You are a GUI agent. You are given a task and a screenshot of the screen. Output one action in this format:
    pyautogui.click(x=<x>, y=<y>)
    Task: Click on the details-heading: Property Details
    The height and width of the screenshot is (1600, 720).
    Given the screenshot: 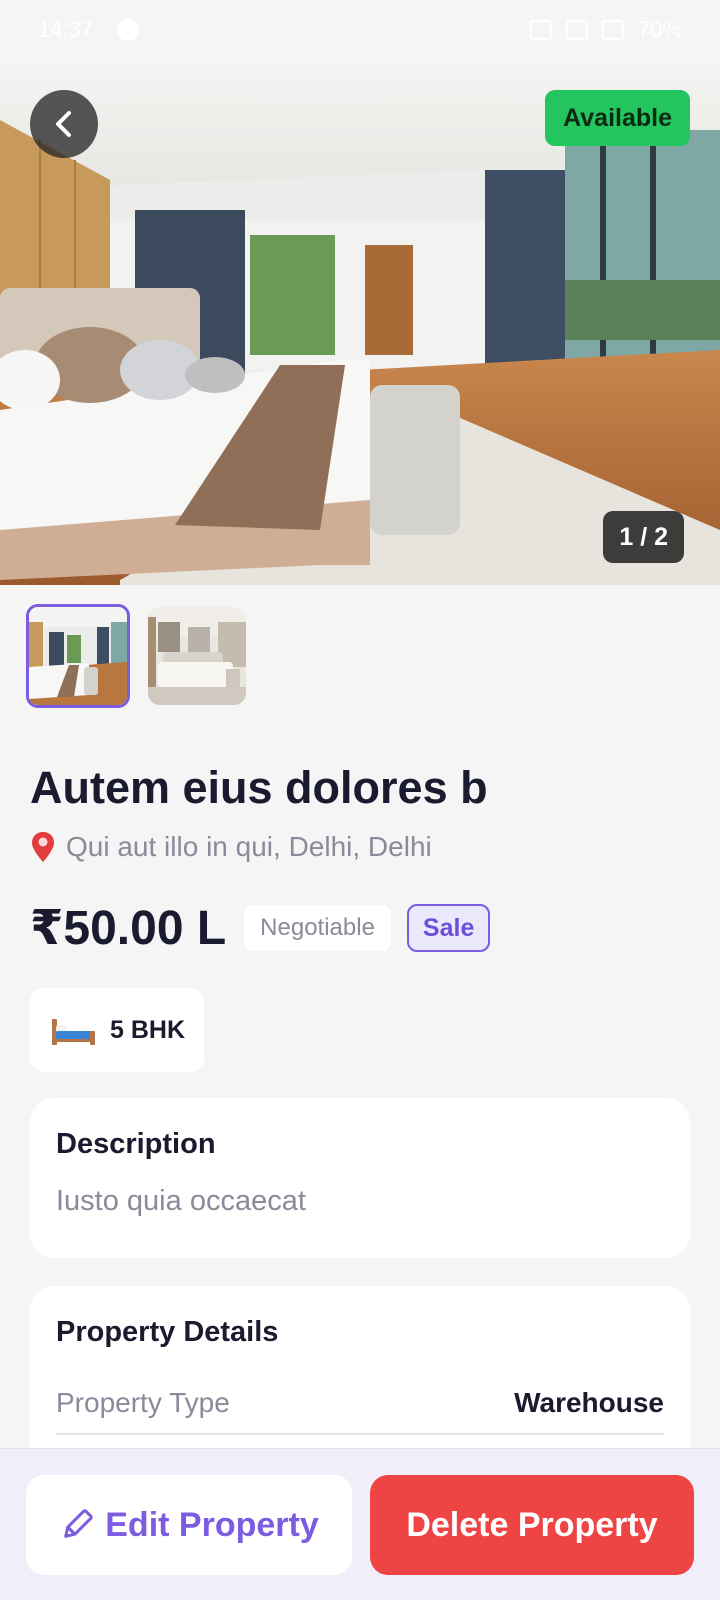 What is the action you would take?
    pyautogui.click(x=167, y=1332)
    